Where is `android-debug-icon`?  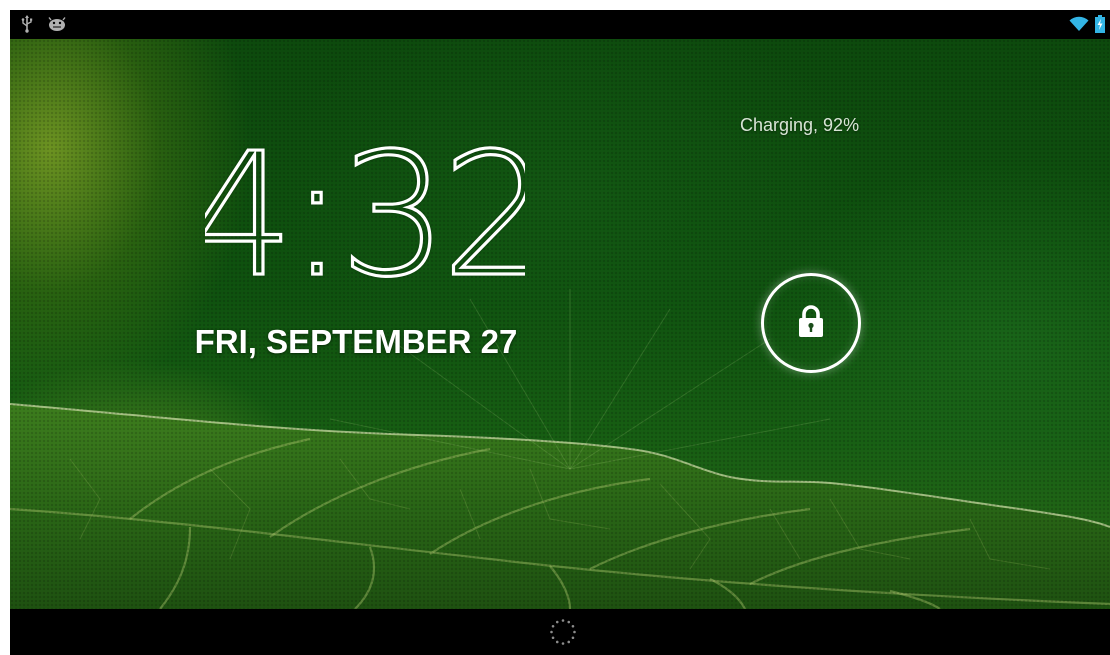
android-debug-icon is located at coordinates (57, 24).